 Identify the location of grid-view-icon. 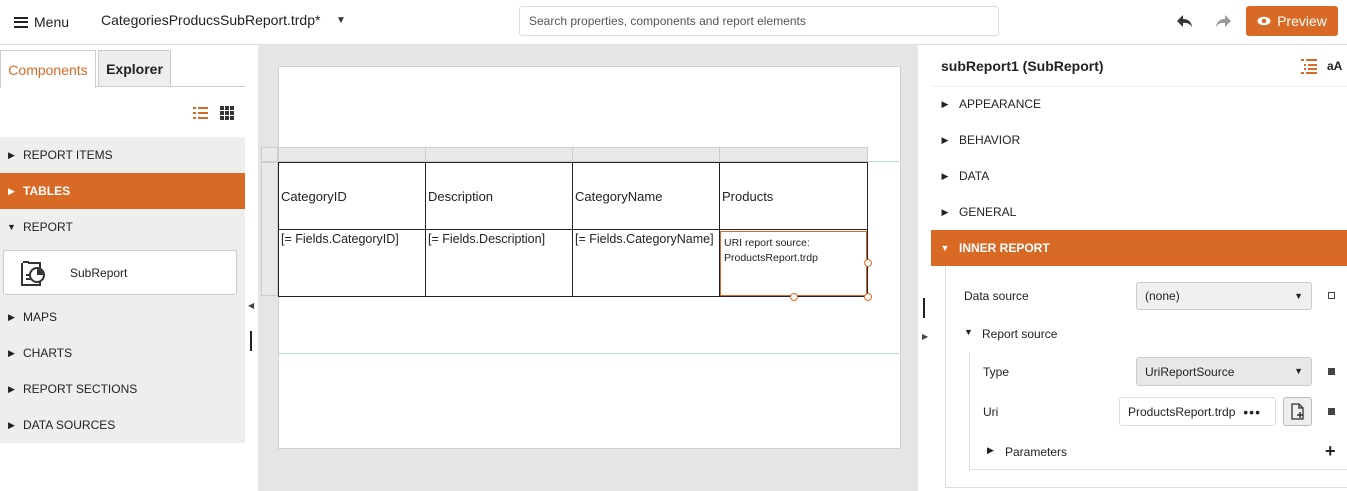
(227, 113).